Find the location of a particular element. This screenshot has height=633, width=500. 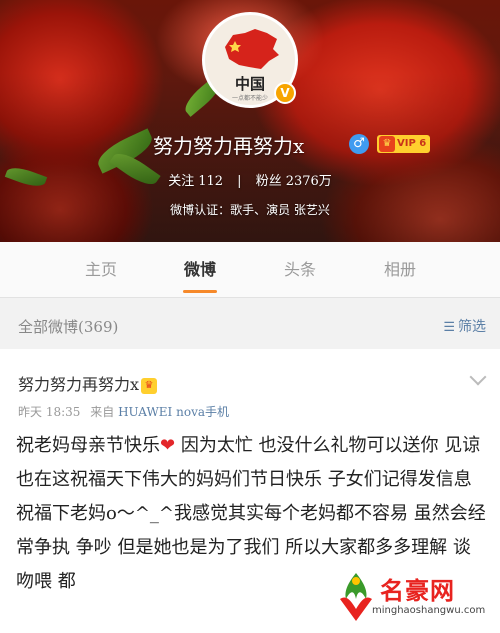

watermark: 名豪网 minghaoshangwu.com is located at coordinates (414, 598).